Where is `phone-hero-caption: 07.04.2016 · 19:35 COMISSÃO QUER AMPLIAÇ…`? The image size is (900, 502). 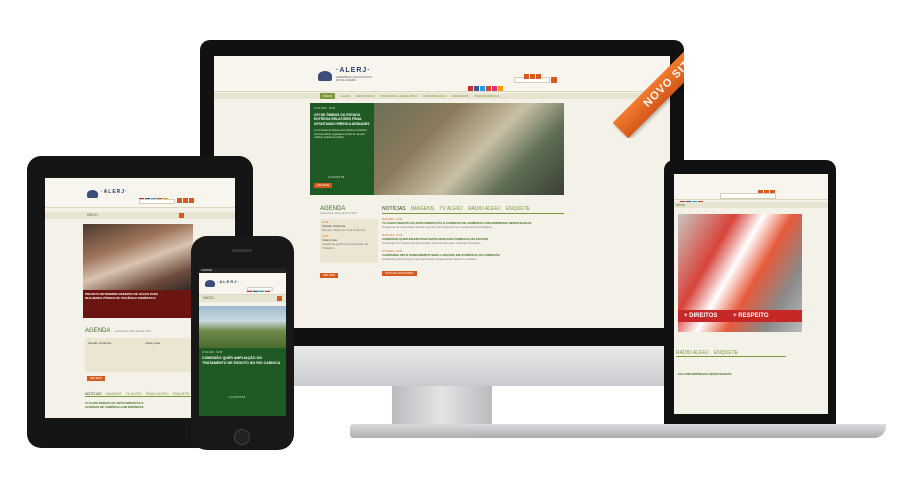
phone-hero-caption: 07.04.2016 · 19:35 COMISSÃO QUER AMPLIAÇ… is located at coordinates (242, 382).